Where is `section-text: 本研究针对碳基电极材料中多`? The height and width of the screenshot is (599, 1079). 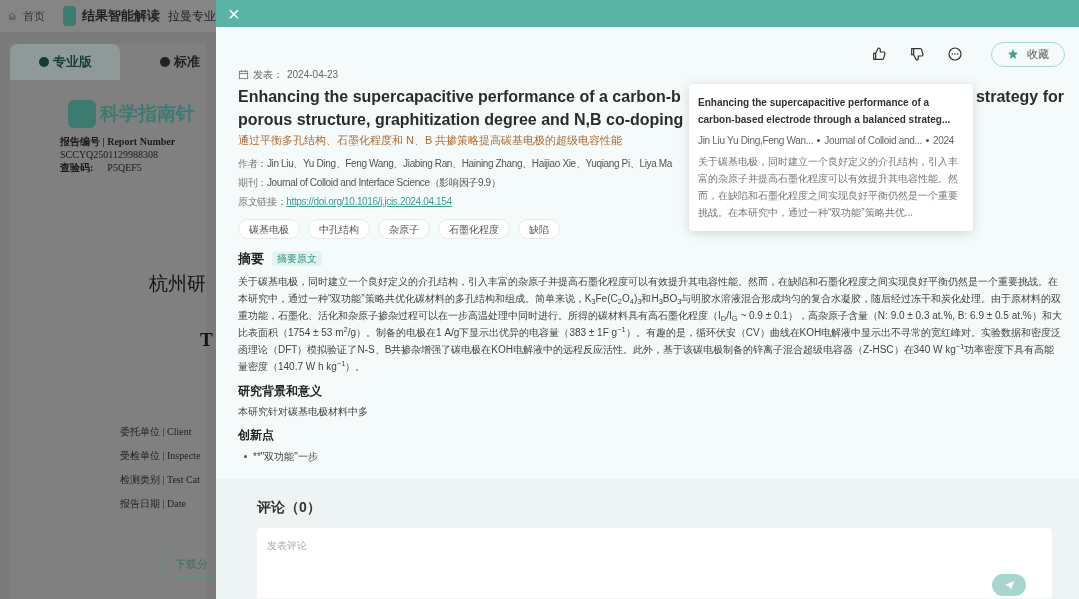 section-text: 本研究针对碳基电极材料中多 is located at coordinates (303, 412).